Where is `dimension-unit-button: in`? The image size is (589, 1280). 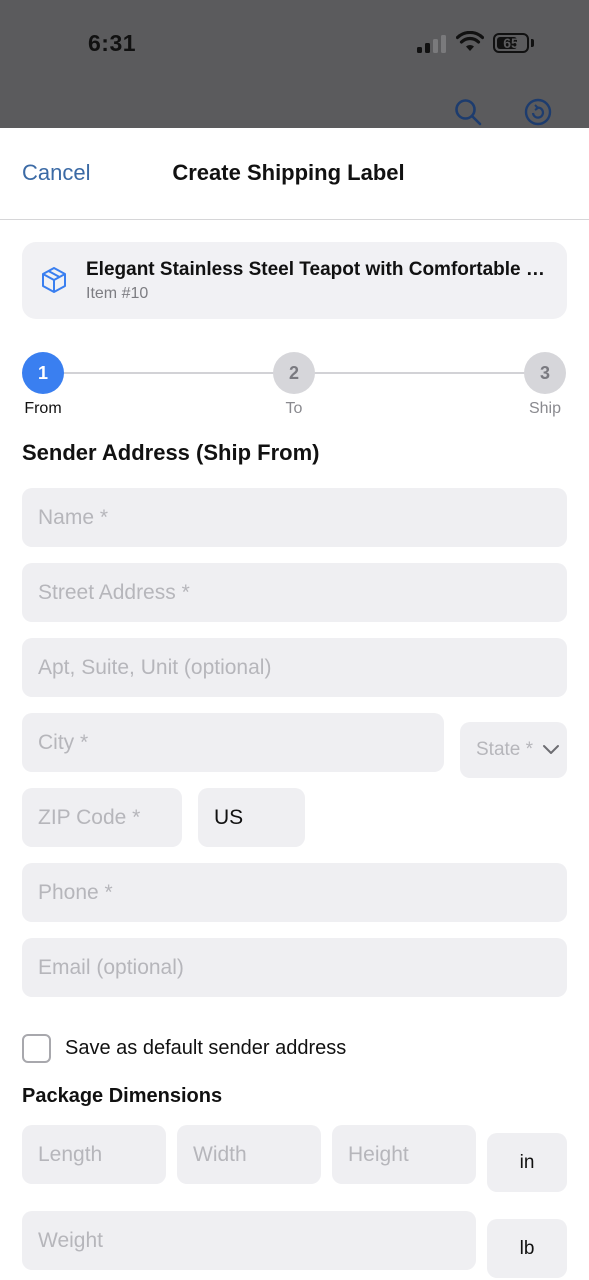 dimension-unit-button: in is located at coordinates (527, 1162).